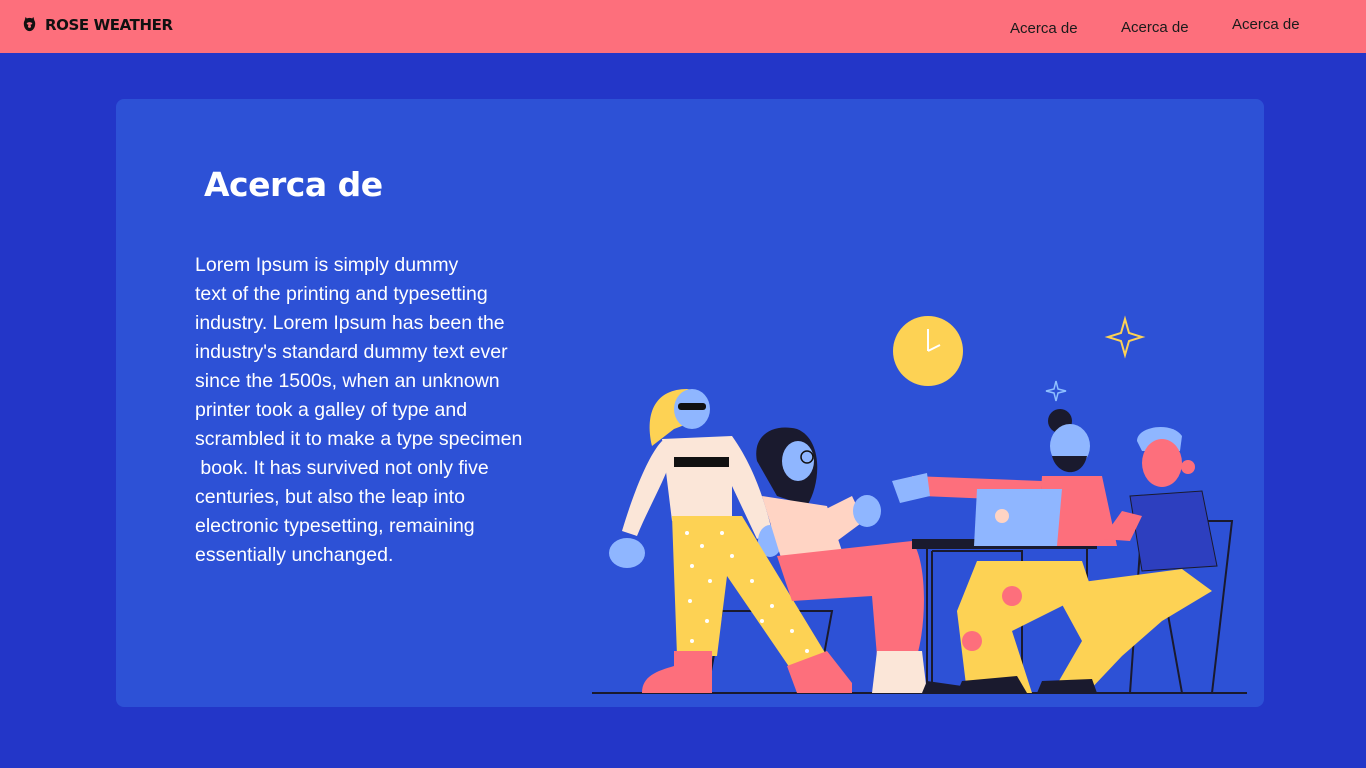 This screenshot has width=1366, height=768. Describe the element at coordinates (1044, 28) in the screenshot. I see `nav-link-acerca-de-1: Acerca de` at that location.